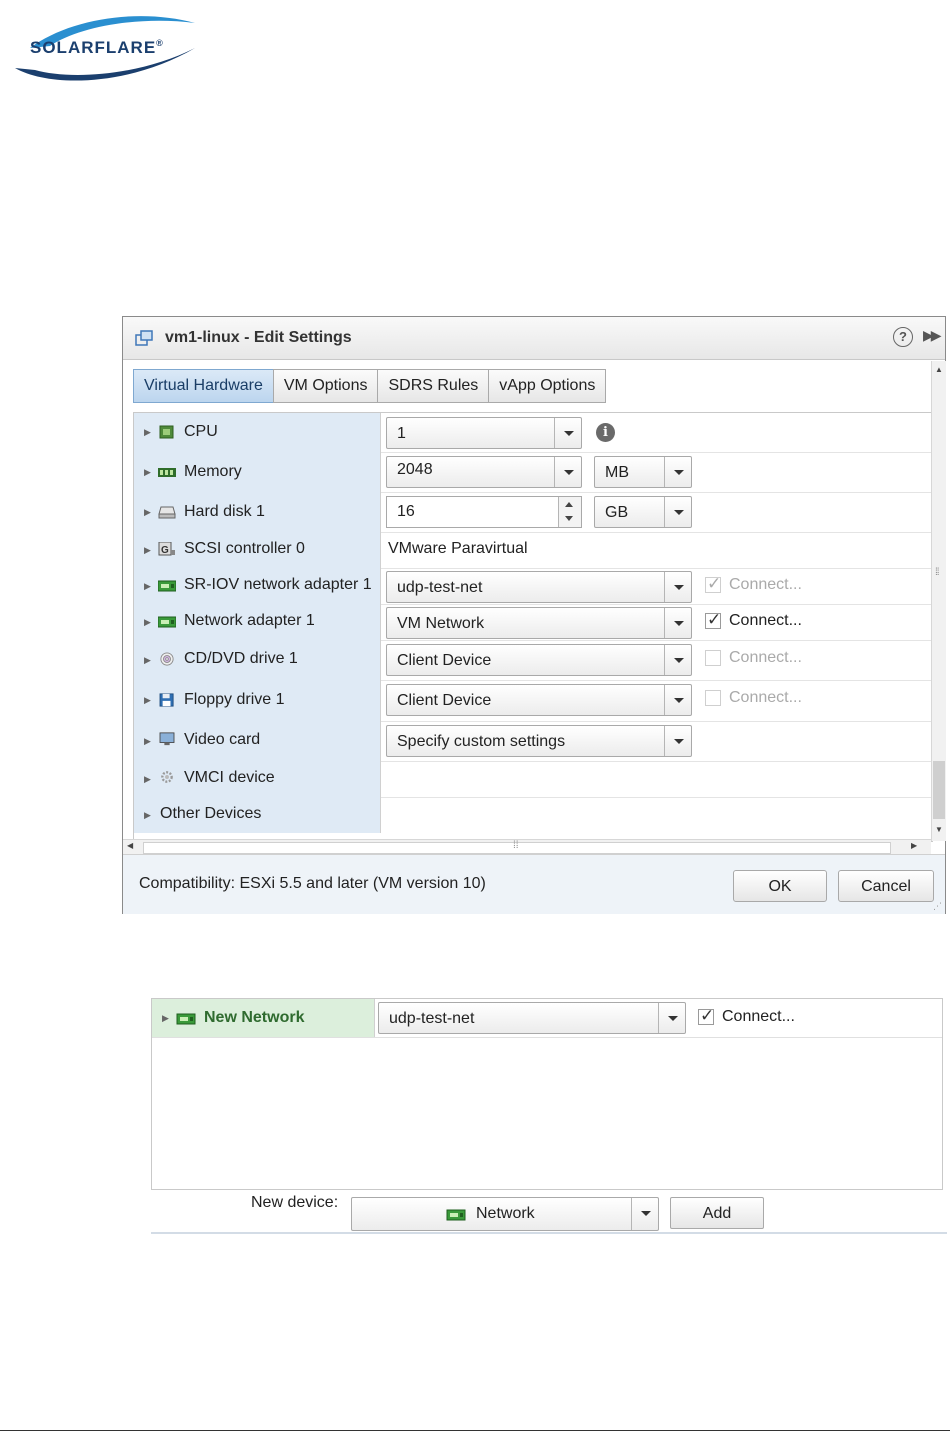  What do you see at coordinates (484, 472) in the screenshot?
I see `memory-size-select: 2048` at bounding box center [484, 472].